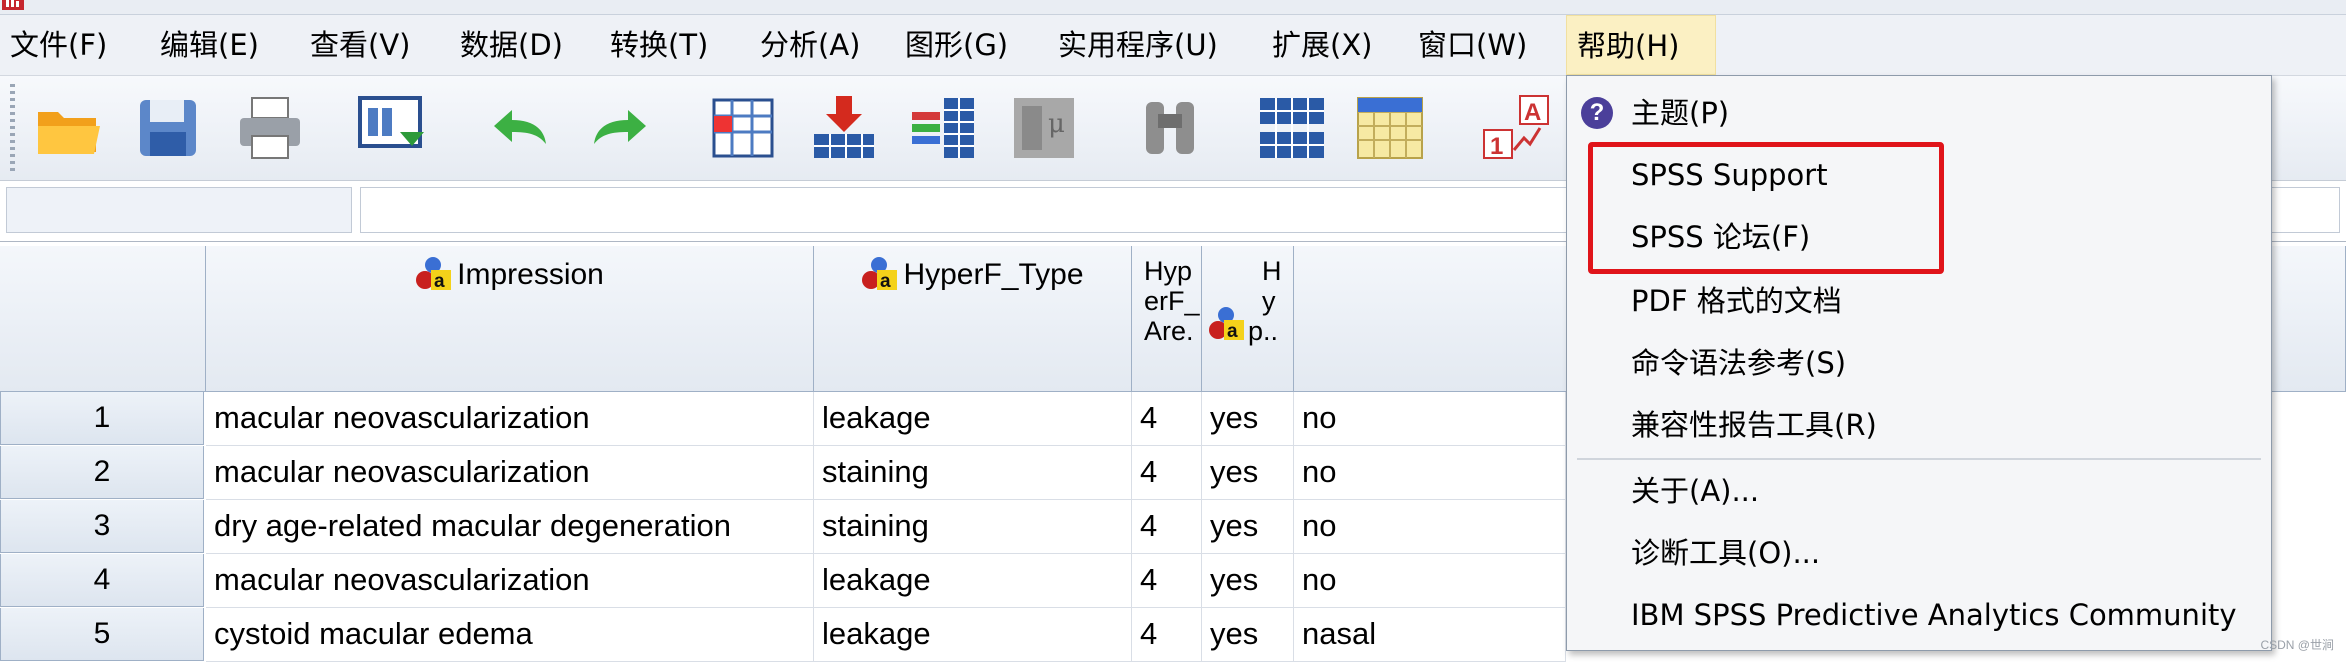 Image resolution: width=2346 pixels, height=662 pixels. Describe the element at coordinates (58, 45) in the screenshot. I see `menu-file: 文件(F)` at that location.